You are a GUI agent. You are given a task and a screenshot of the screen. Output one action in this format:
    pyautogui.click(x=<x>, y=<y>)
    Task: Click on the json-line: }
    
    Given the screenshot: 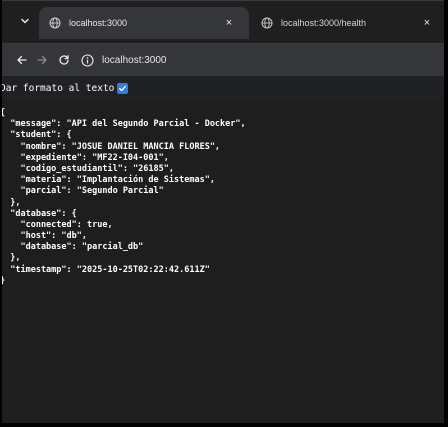 What is the action you would take?
    pyautogui.click(x=3, y=280)
    